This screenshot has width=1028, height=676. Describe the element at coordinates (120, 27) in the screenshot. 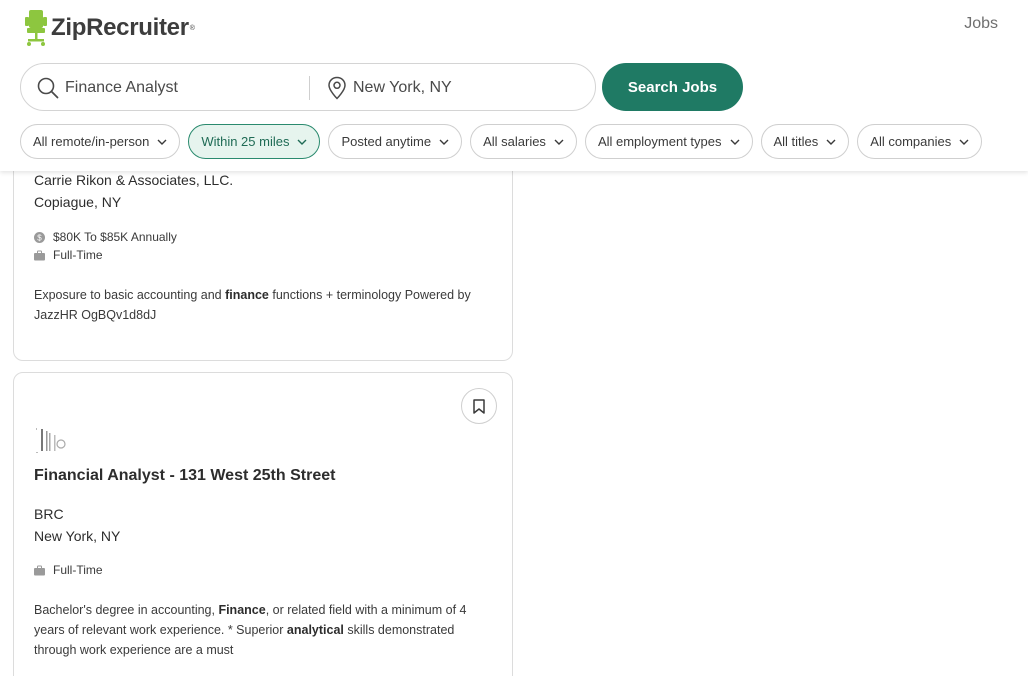

I see `logo-text: ZipRecruiter` at that location.